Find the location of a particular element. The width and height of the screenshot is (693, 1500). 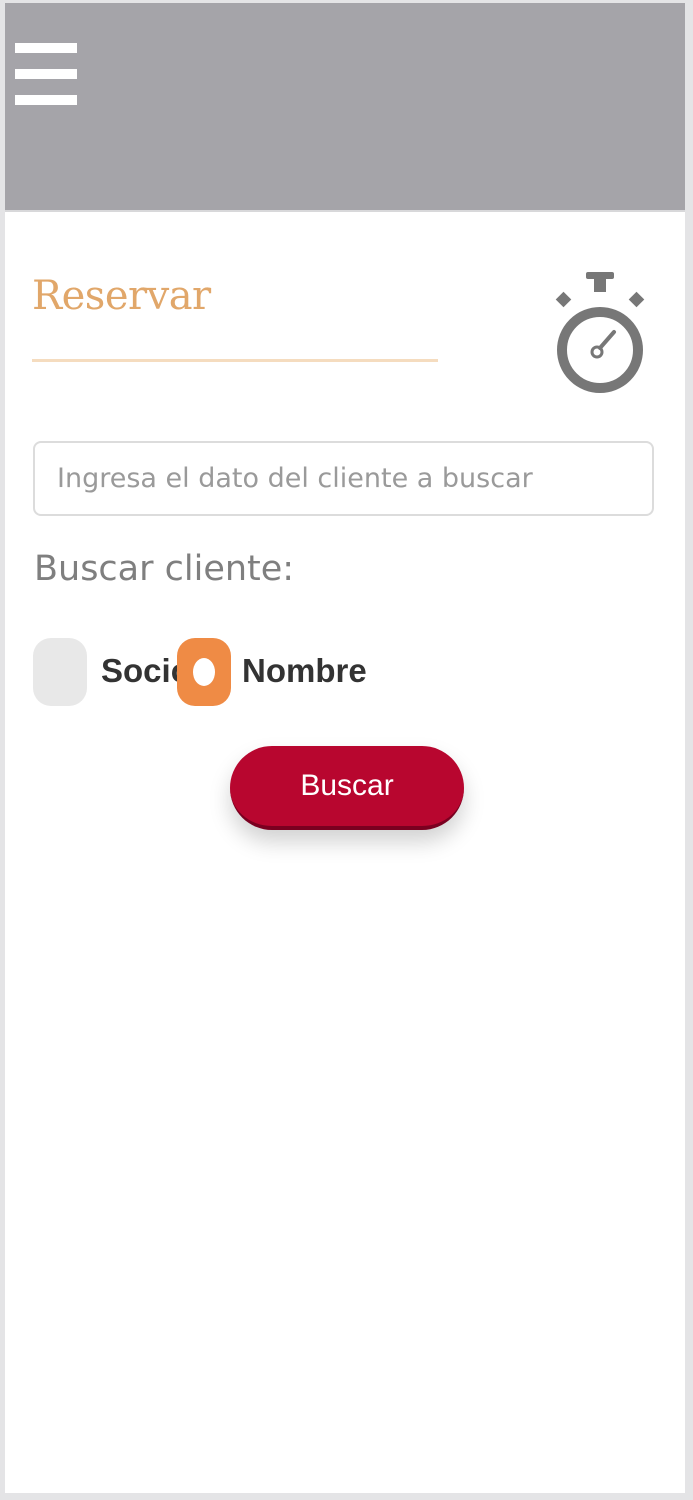

title-underline-divider is located at coordinates (235, 360).